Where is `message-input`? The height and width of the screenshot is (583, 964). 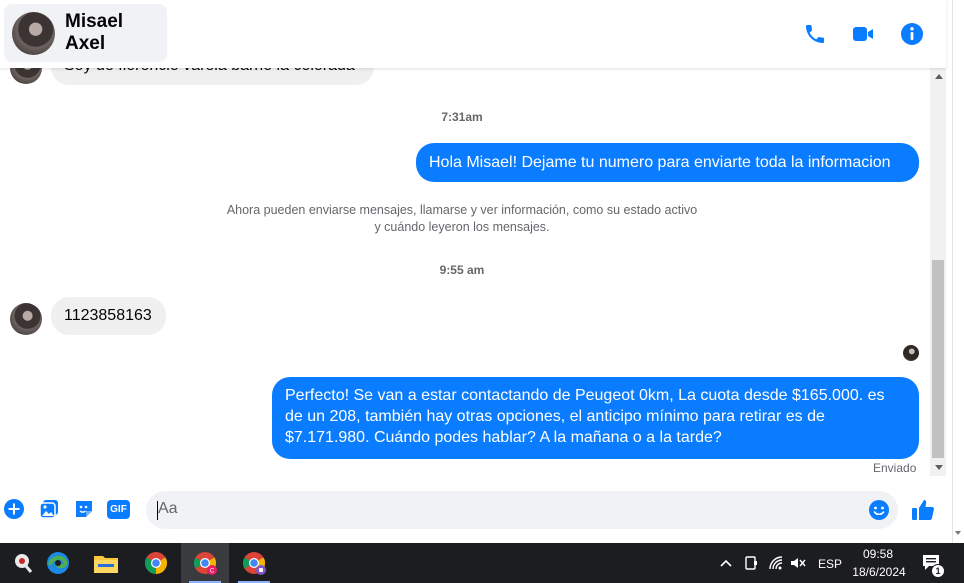
message-input is located at coordinates (522, 510).